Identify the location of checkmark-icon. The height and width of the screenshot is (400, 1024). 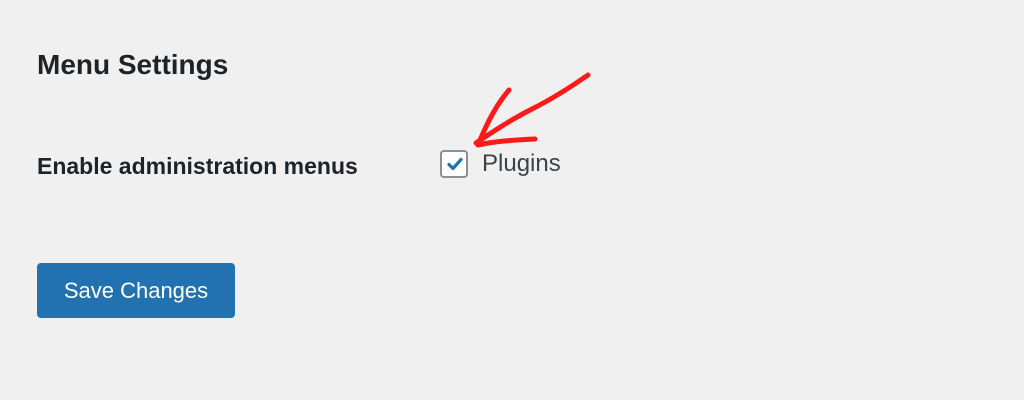
(455, 164).